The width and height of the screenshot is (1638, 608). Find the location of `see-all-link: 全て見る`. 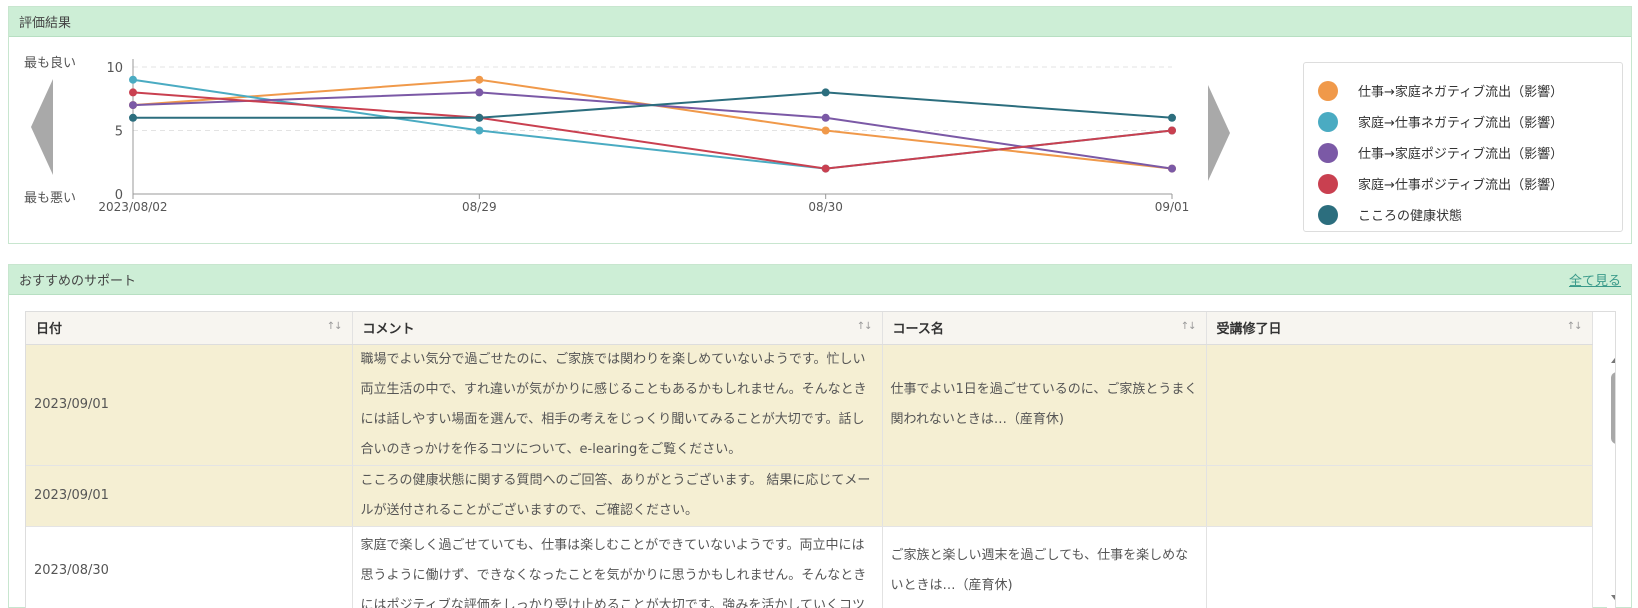

see-all-link: 全て見る is located at coordinates (1595, 279).